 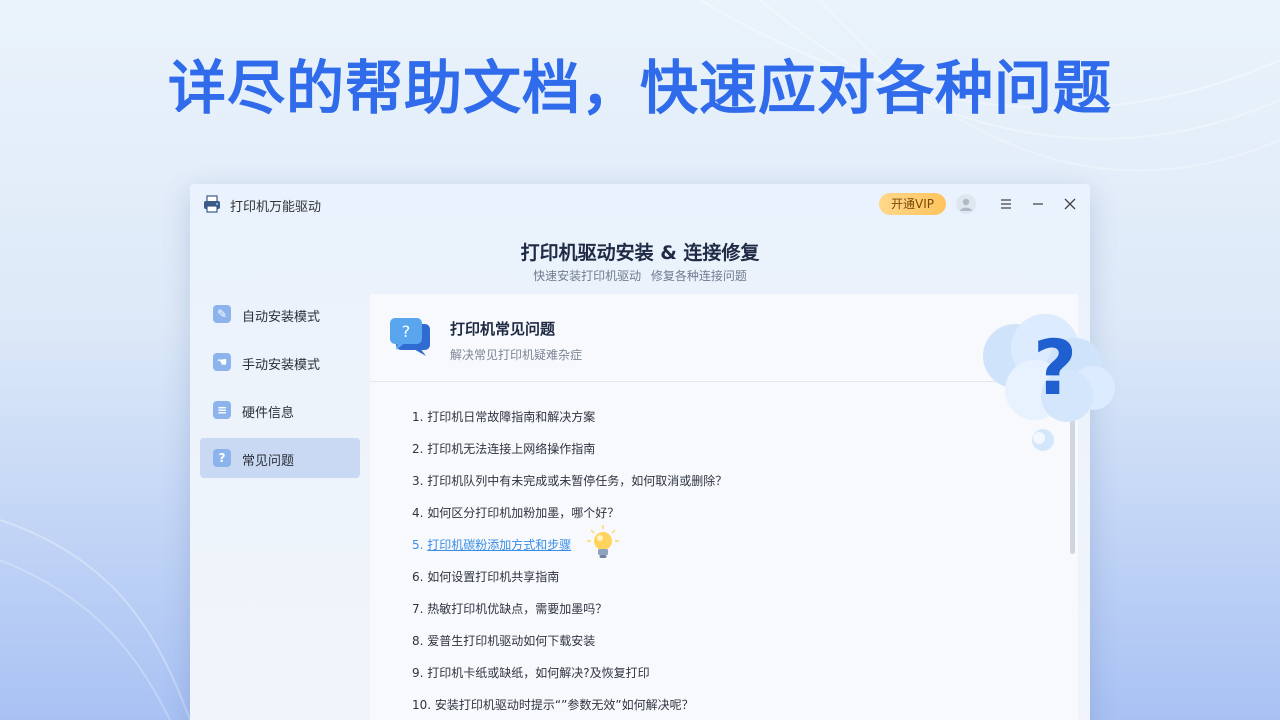 I want to click on faq-text: 打印机日常故障指南和解决方案, so click(x=511, y=417).